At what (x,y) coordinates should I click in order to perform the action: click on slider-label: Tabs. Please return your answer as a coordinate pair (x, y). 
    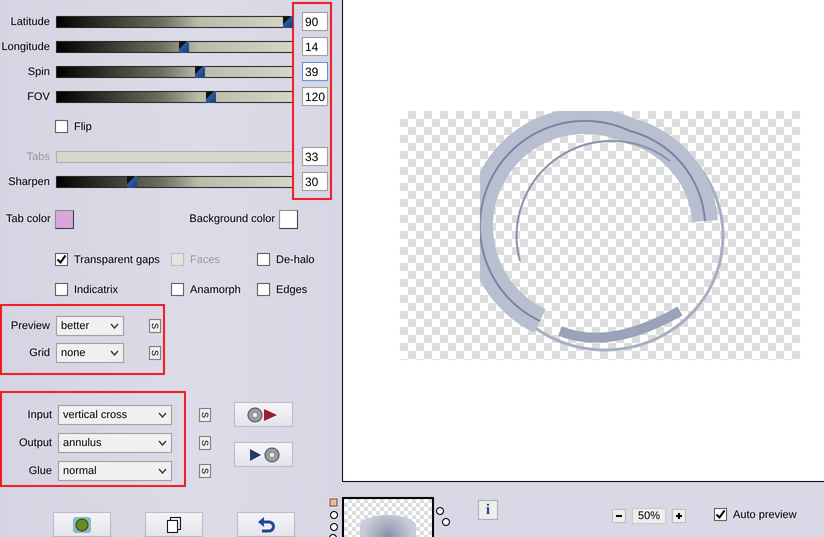
    Looking at the image, I should click on (38, 156).